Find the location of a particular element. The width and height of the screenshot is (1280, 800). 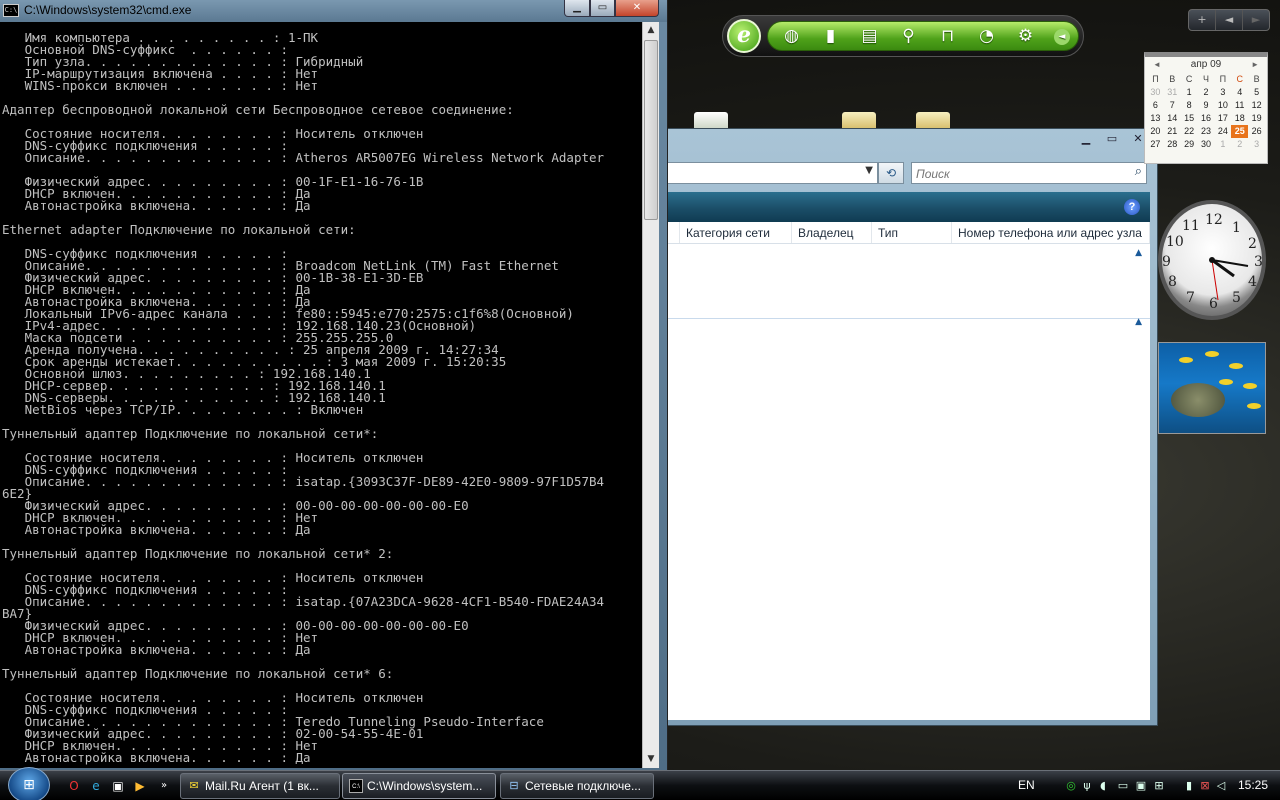

console-scrollbar: ▲ ▼ is located at coordinates (650, 395).